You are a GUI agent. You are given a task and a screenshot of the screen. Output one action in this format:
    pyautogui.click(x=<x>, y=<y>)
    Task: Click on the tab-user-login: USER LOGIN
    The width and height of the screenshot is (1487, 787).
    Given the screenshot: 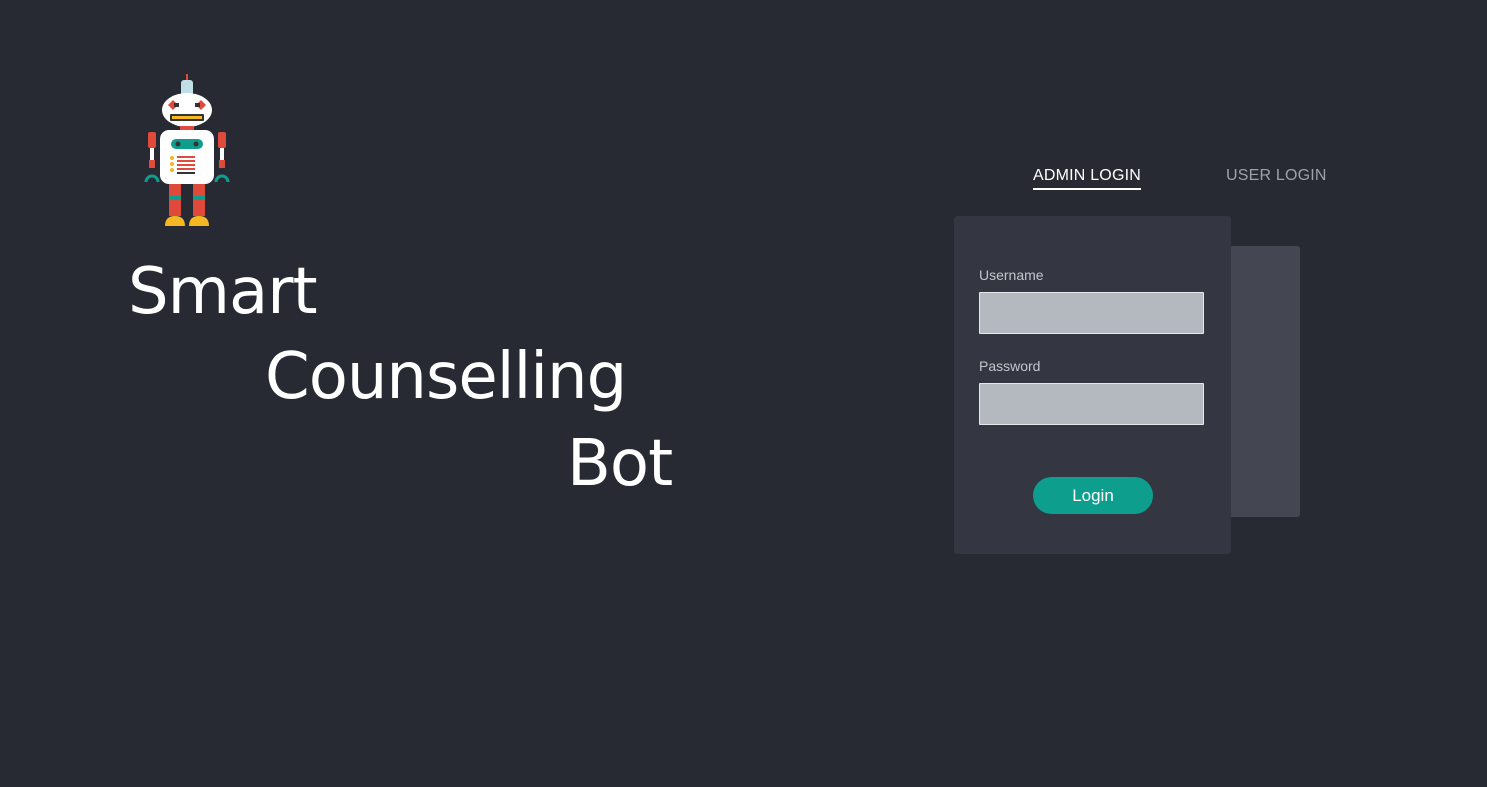 What is the action you would take?
    pyautogui.click(x=1276, y=176)
    